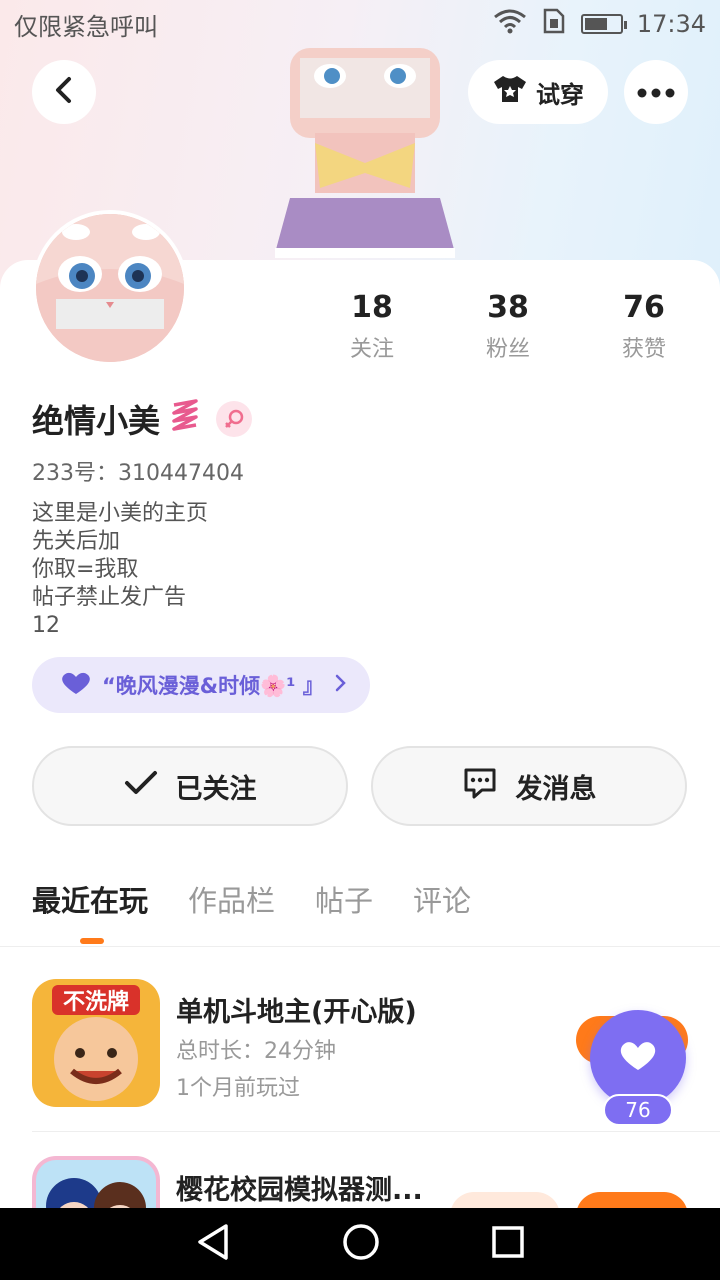 The width and height of the screenshot is (720, 1280). What do you see at coordinates (141, 786) in the screenshot?
I see `checkmark-icon` at bounding box center [141, 786].